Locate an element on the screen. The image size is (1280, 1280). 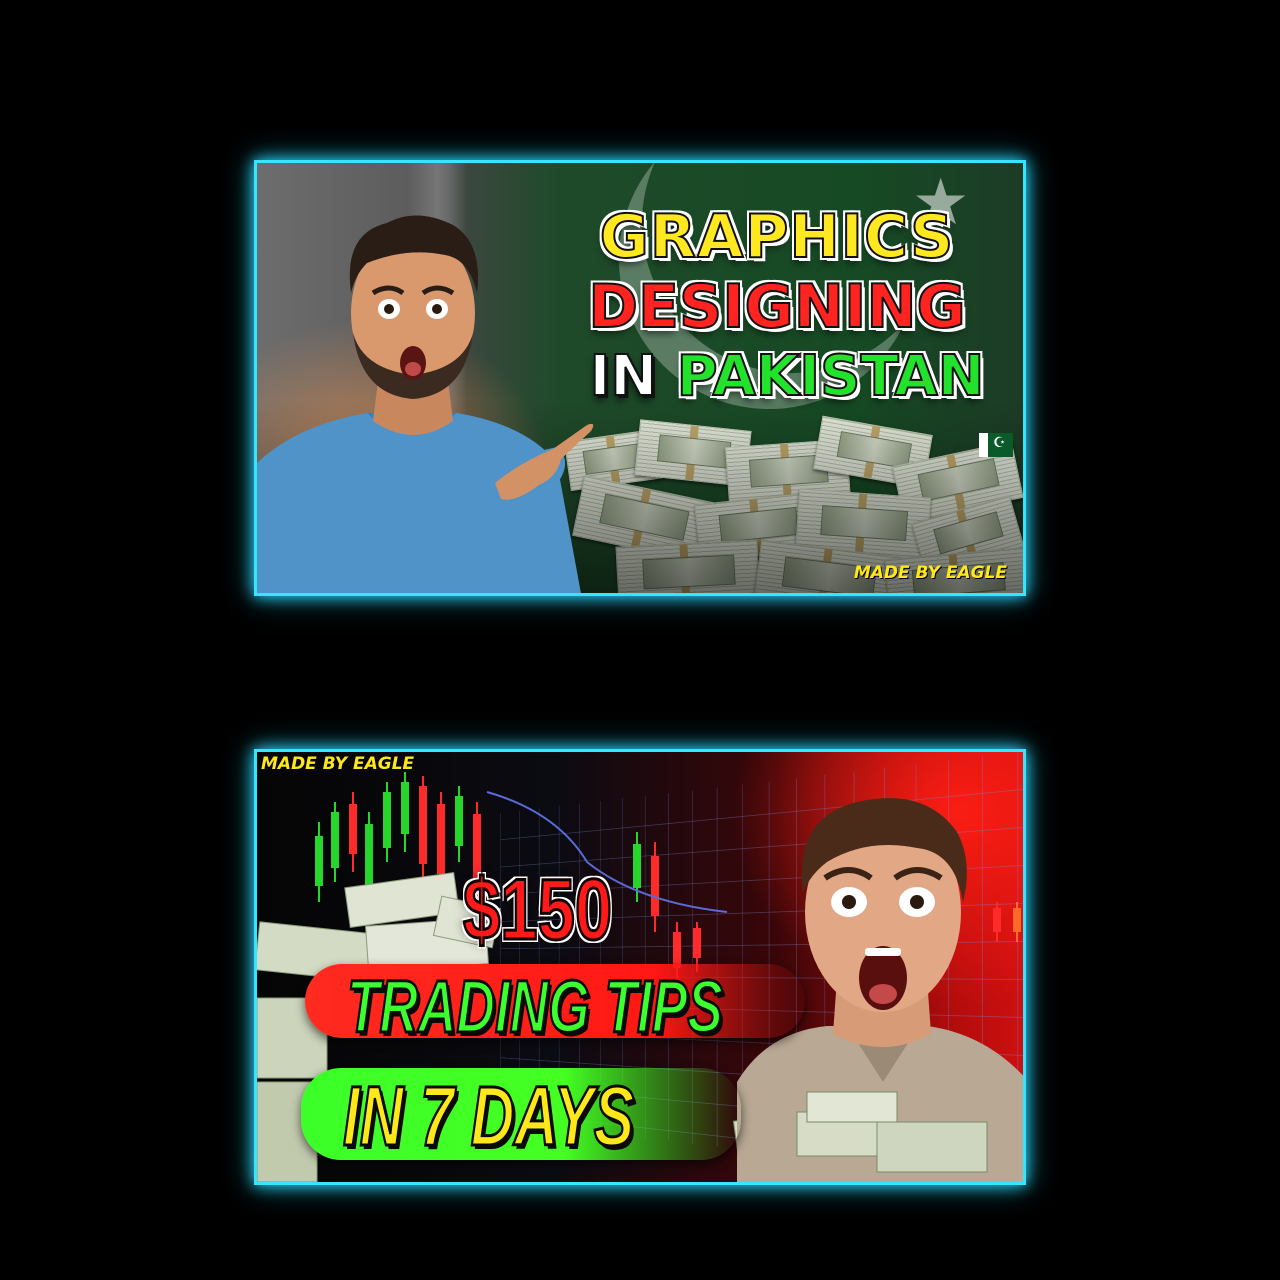
title-word-in: IN is located at coordinates (623, 376).